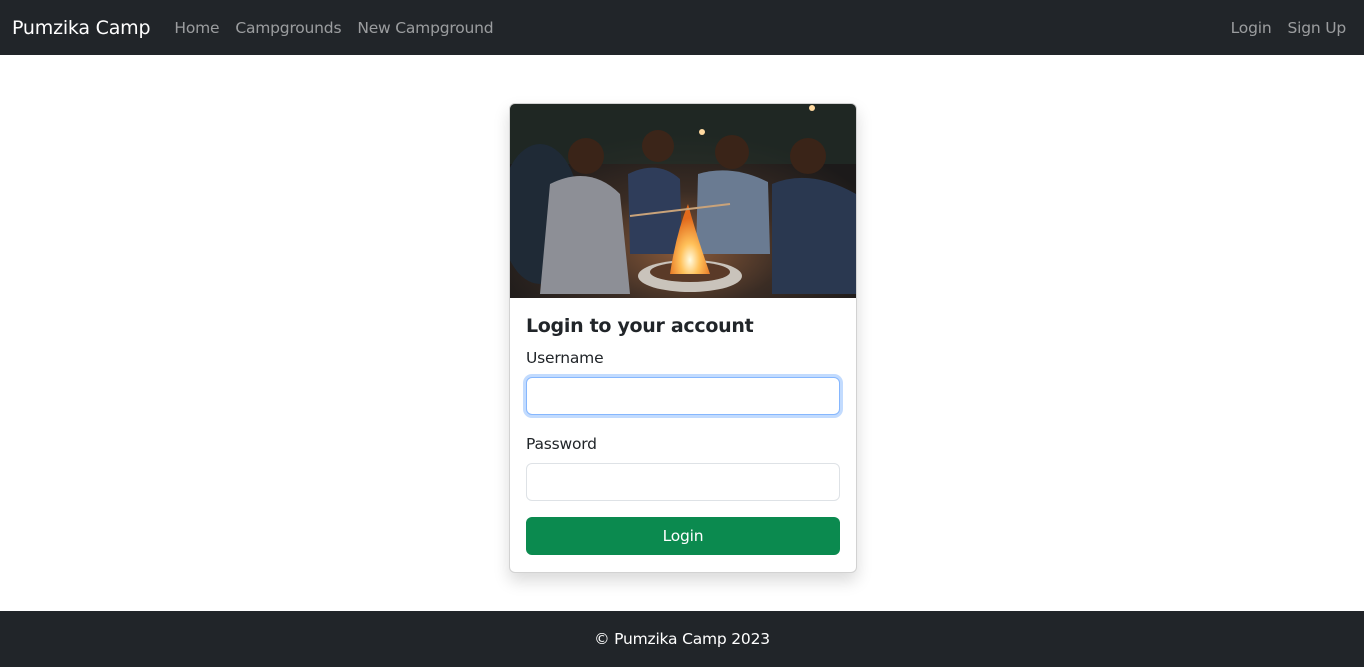  I want to click on nav-link-campgrounds: Campgrounds, so click(288, 28).